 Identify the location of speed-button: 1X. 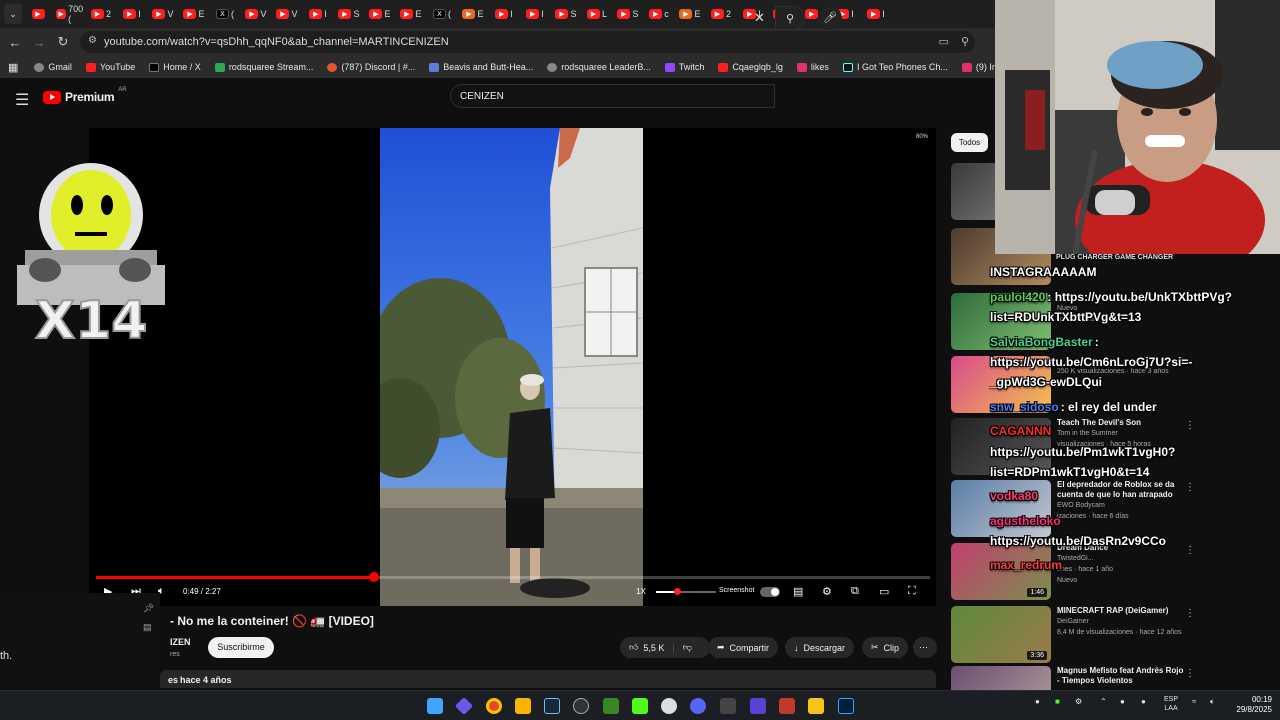
(641, 591).